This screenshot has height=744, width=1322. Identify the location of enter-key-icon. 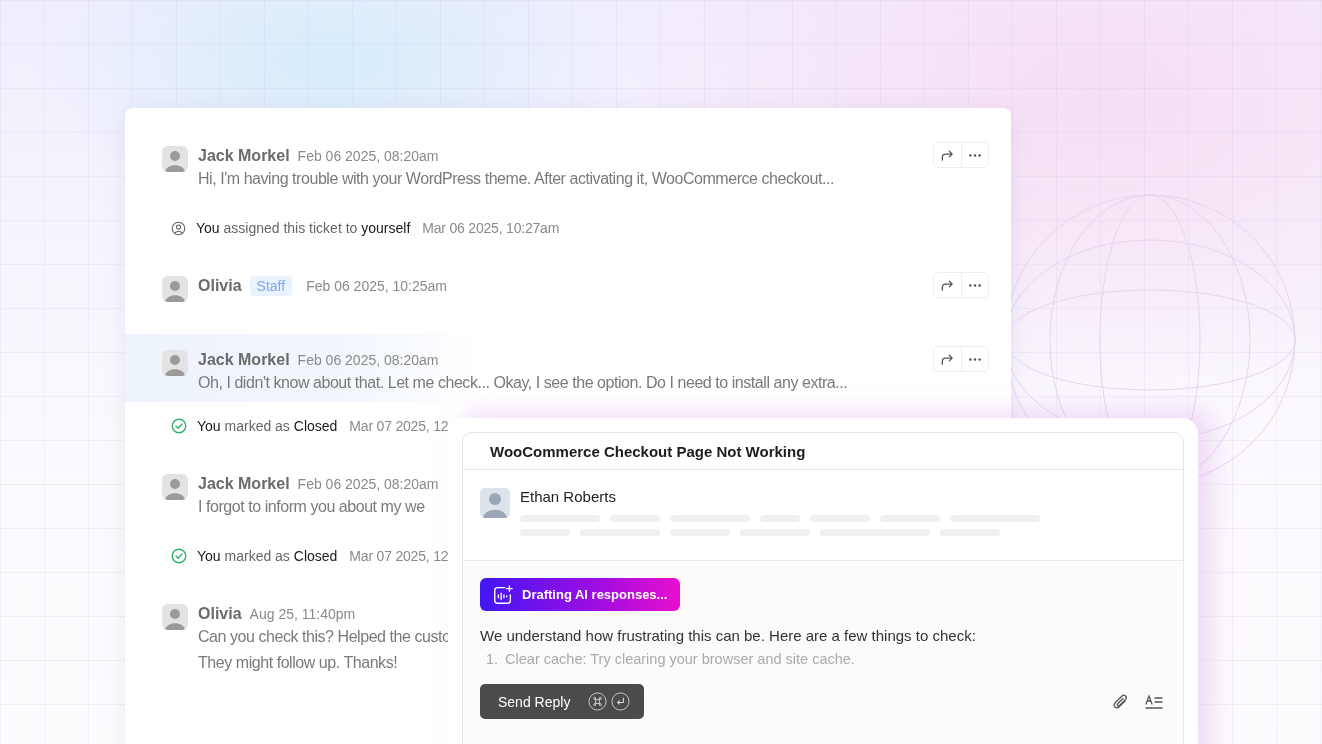
(621, 701).